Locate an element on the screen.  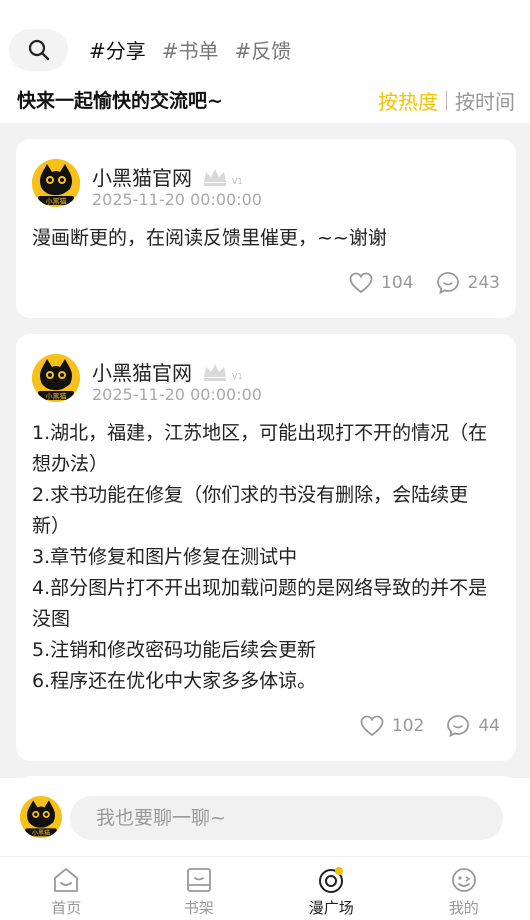
like-button: 102 is located at coordinates (392, 726).